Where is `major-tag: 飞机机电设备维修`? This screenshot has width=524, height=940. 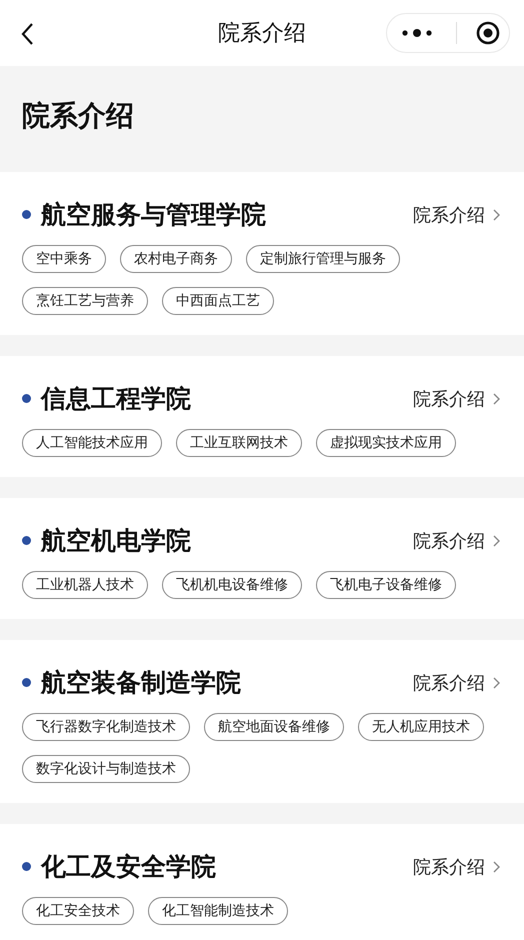 major-tag: 飞机机电设备维修 is located at coordinates (232, 585).